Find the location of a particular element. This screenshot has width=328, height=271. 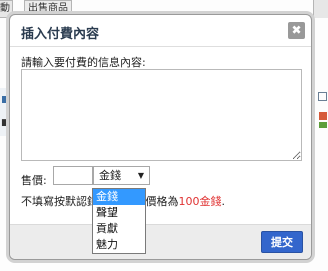

currency-option: 貢獻 is located at coordinates (119, 229).